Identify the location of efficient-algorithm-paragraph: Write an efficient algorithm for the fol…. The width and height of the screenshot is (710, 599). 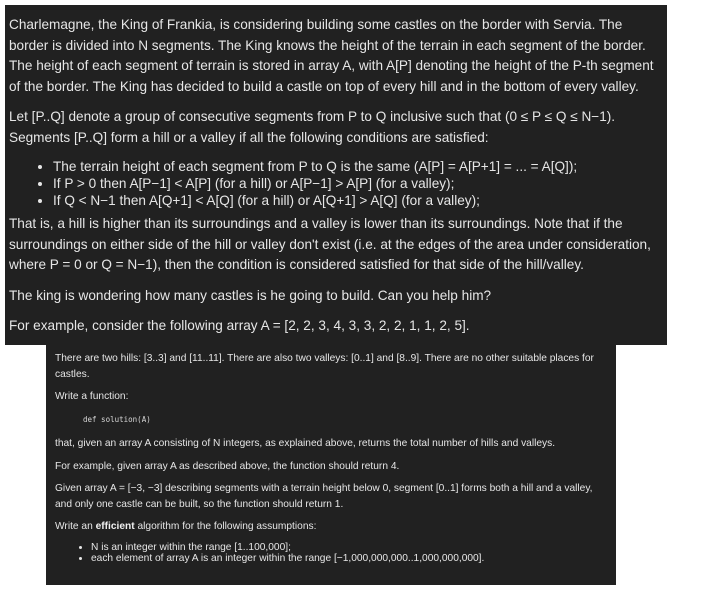
(335, 527).